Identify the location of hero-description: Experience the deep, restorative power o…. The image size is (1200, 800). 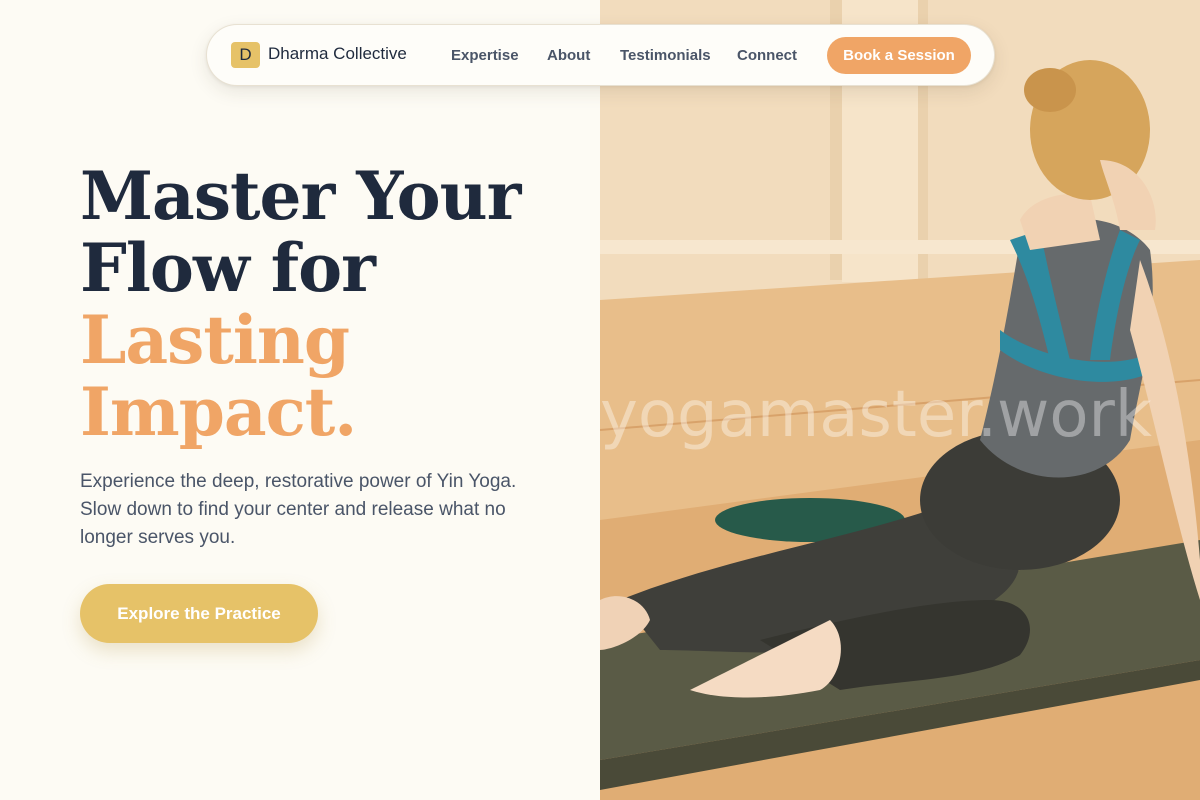
(298, 509).